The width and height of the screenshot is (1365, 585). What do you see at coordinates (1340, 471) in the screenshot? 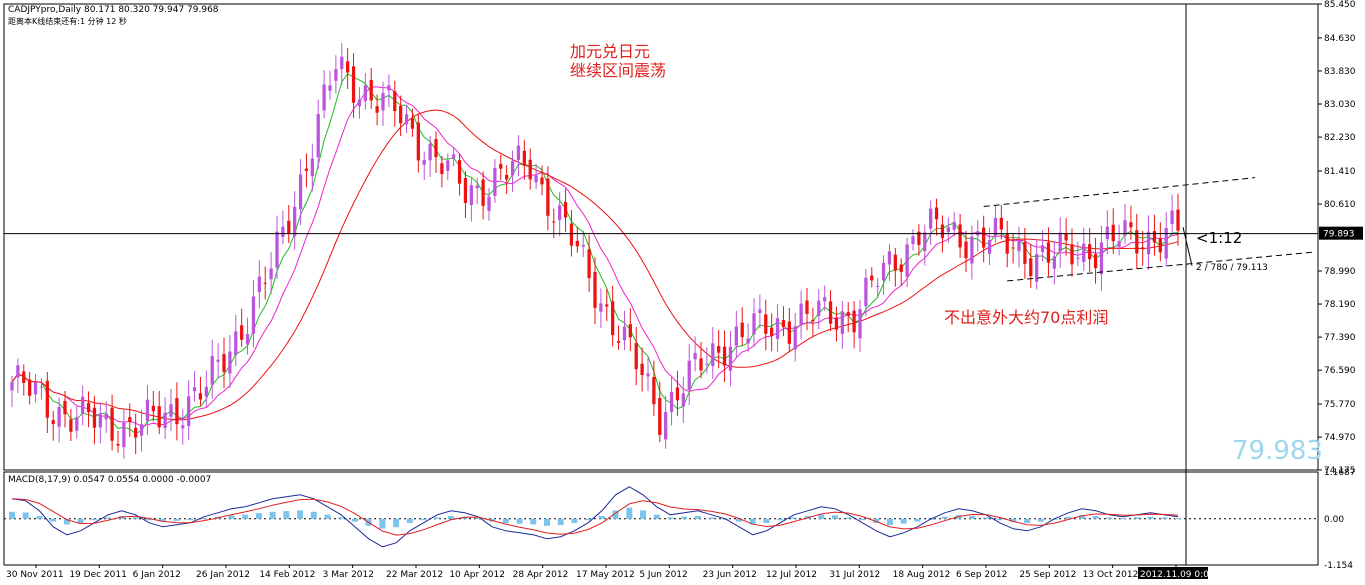
I see `price-tick-label: 74.175` at bounding box center [1340, 471].